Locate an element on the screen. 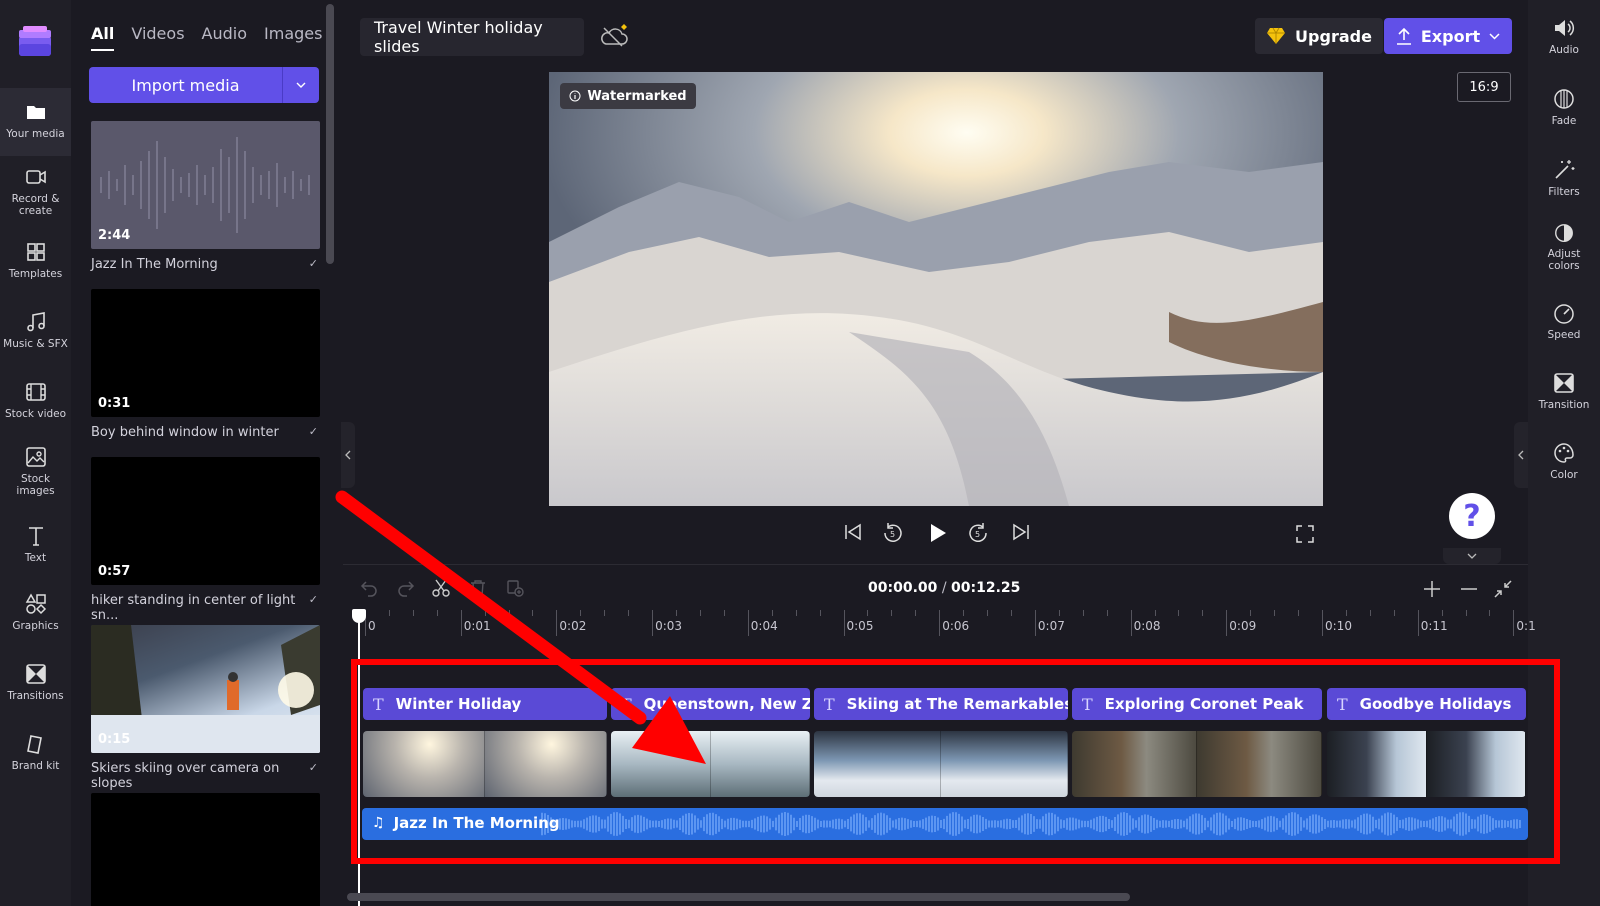  chevron-down-icon is located at coordinates (1494, 36).